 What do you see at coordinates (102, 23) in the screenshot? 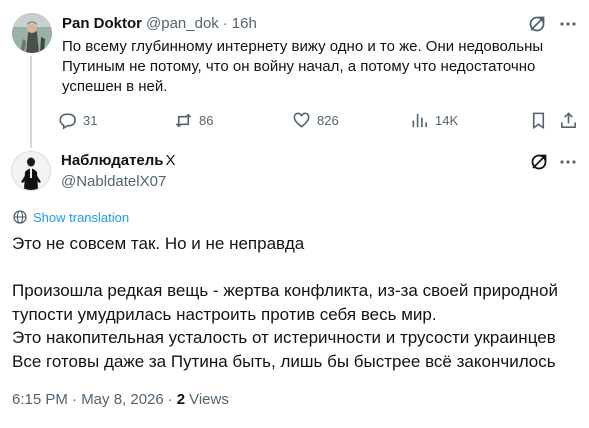
I see `parent-author-name: Pan Doktor` at bounding box center [102, 23].